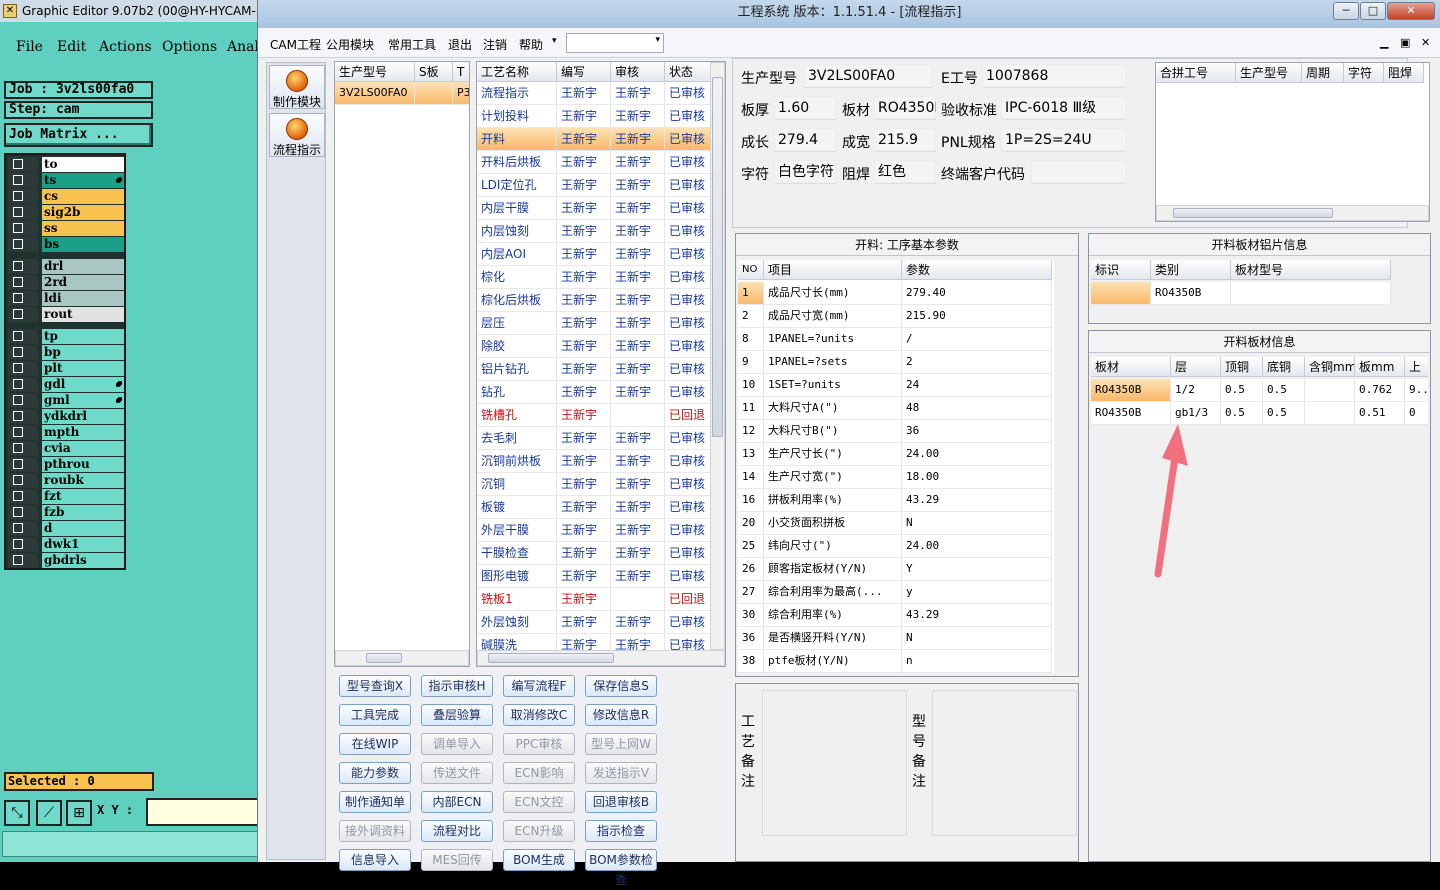  Describe the element at coordinates (457, 860) in the screenshot. I see `function-button: MES回传` at that location.